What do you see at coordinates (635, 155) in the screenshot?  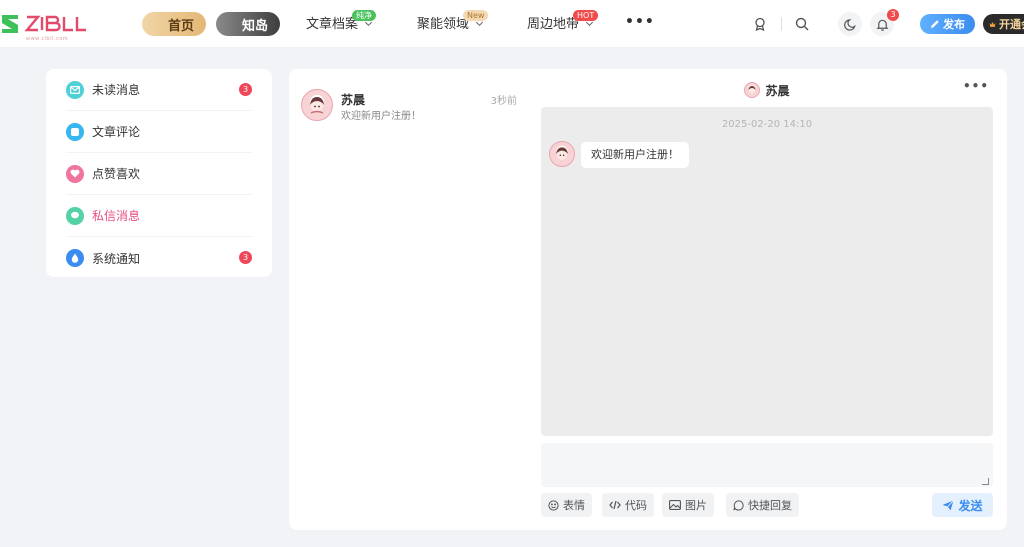 I see `message-bubble: 欢迎新用户注册！` at bounding box center [635, 155].